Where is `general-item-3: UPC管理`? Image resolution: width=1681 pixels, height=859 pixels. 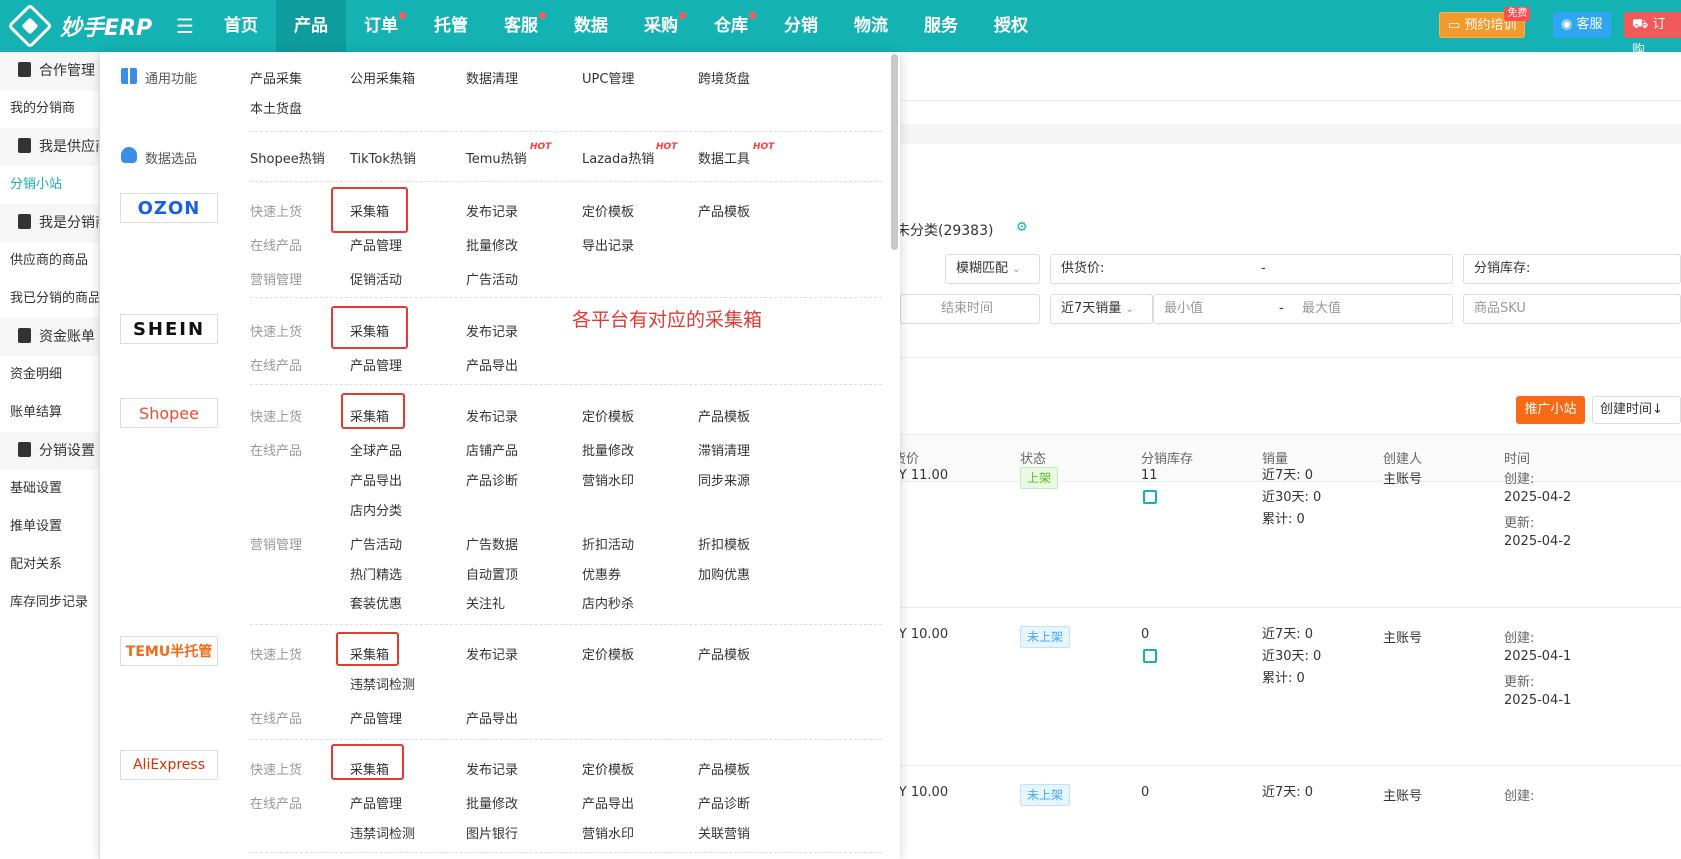
general-item-3: UPC管理 is located at coordinates (608, 77).